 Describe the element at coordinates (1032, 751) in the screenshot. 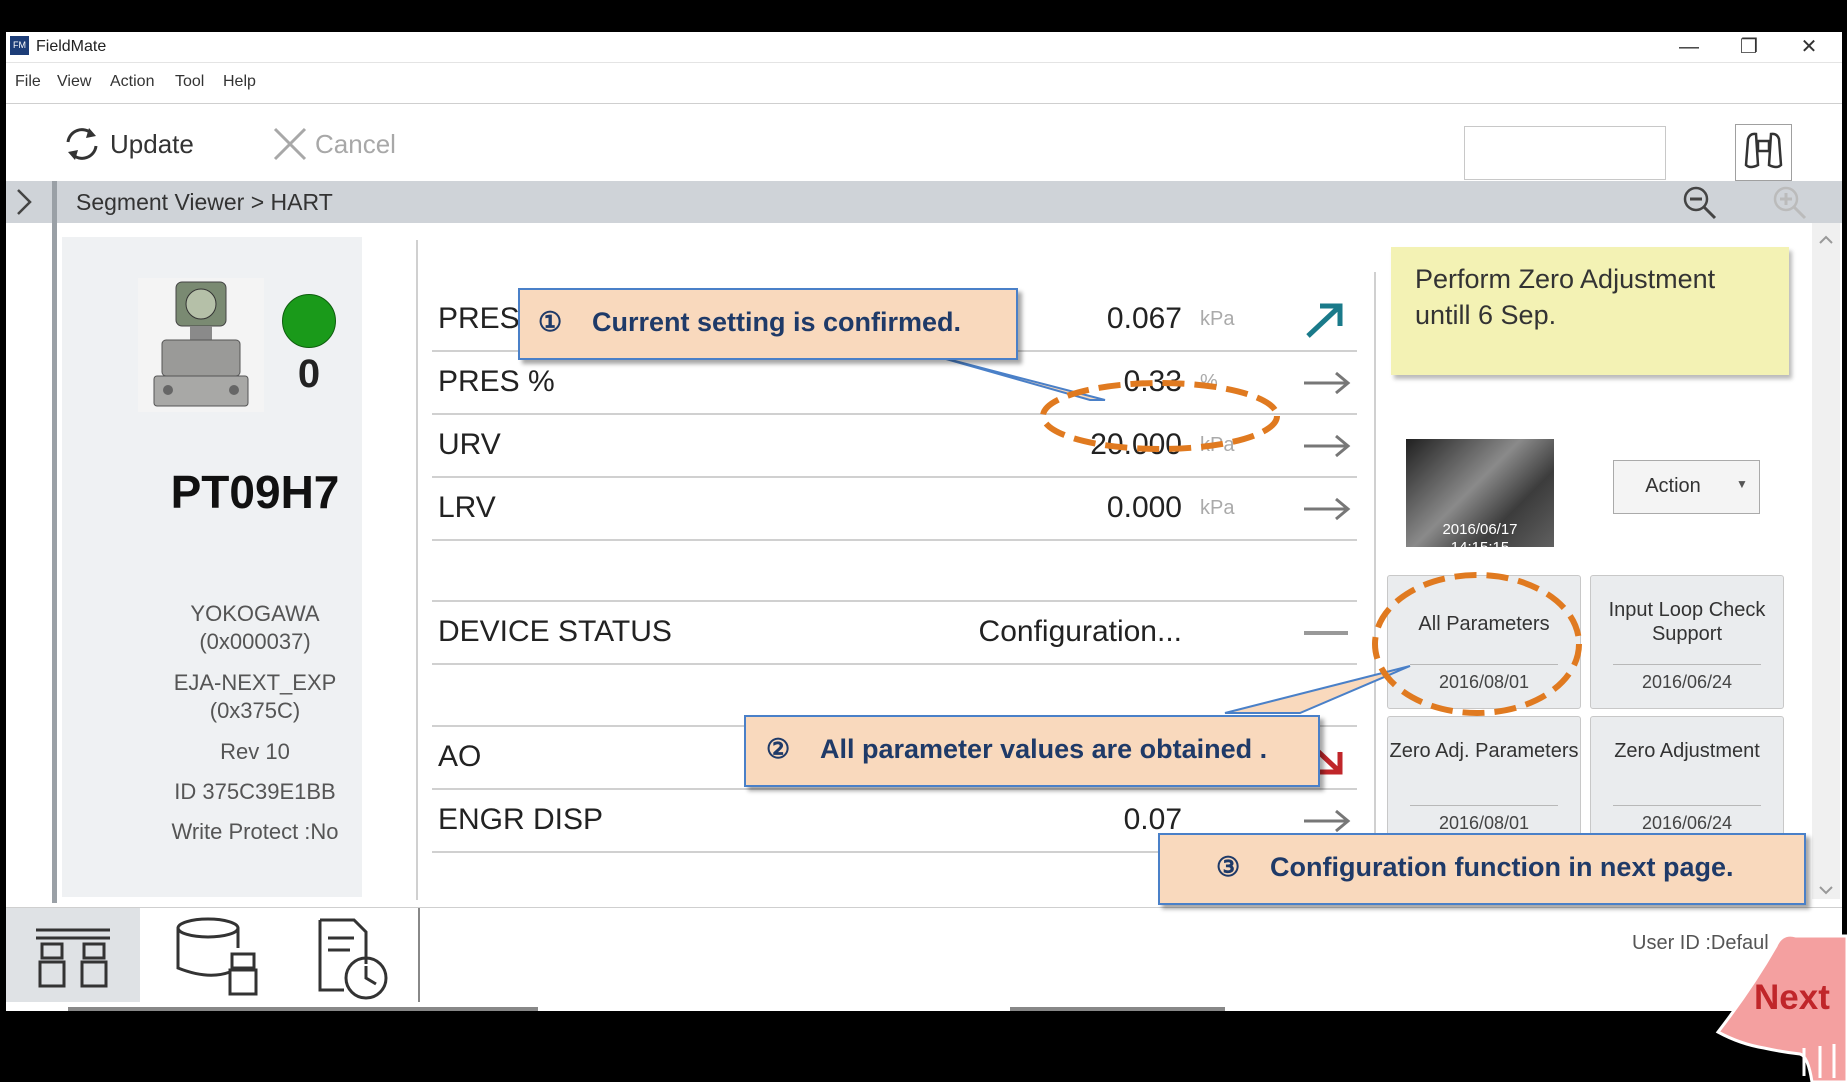

I see `callout-all-parameters: ② All parameter values are obtained .` at that location.